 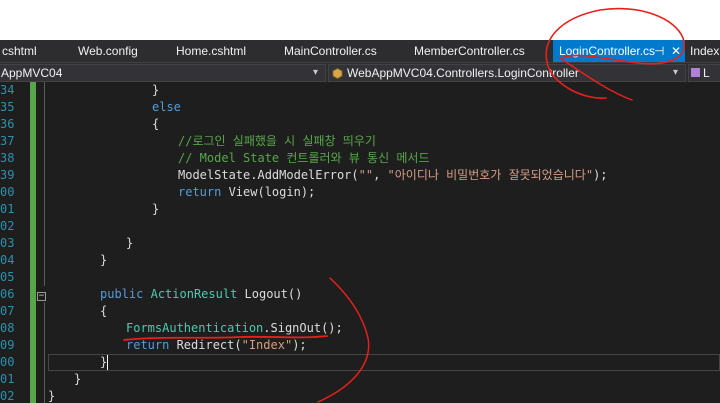 I want to click on tab-label: Web.config, so click(x=108, y=51).